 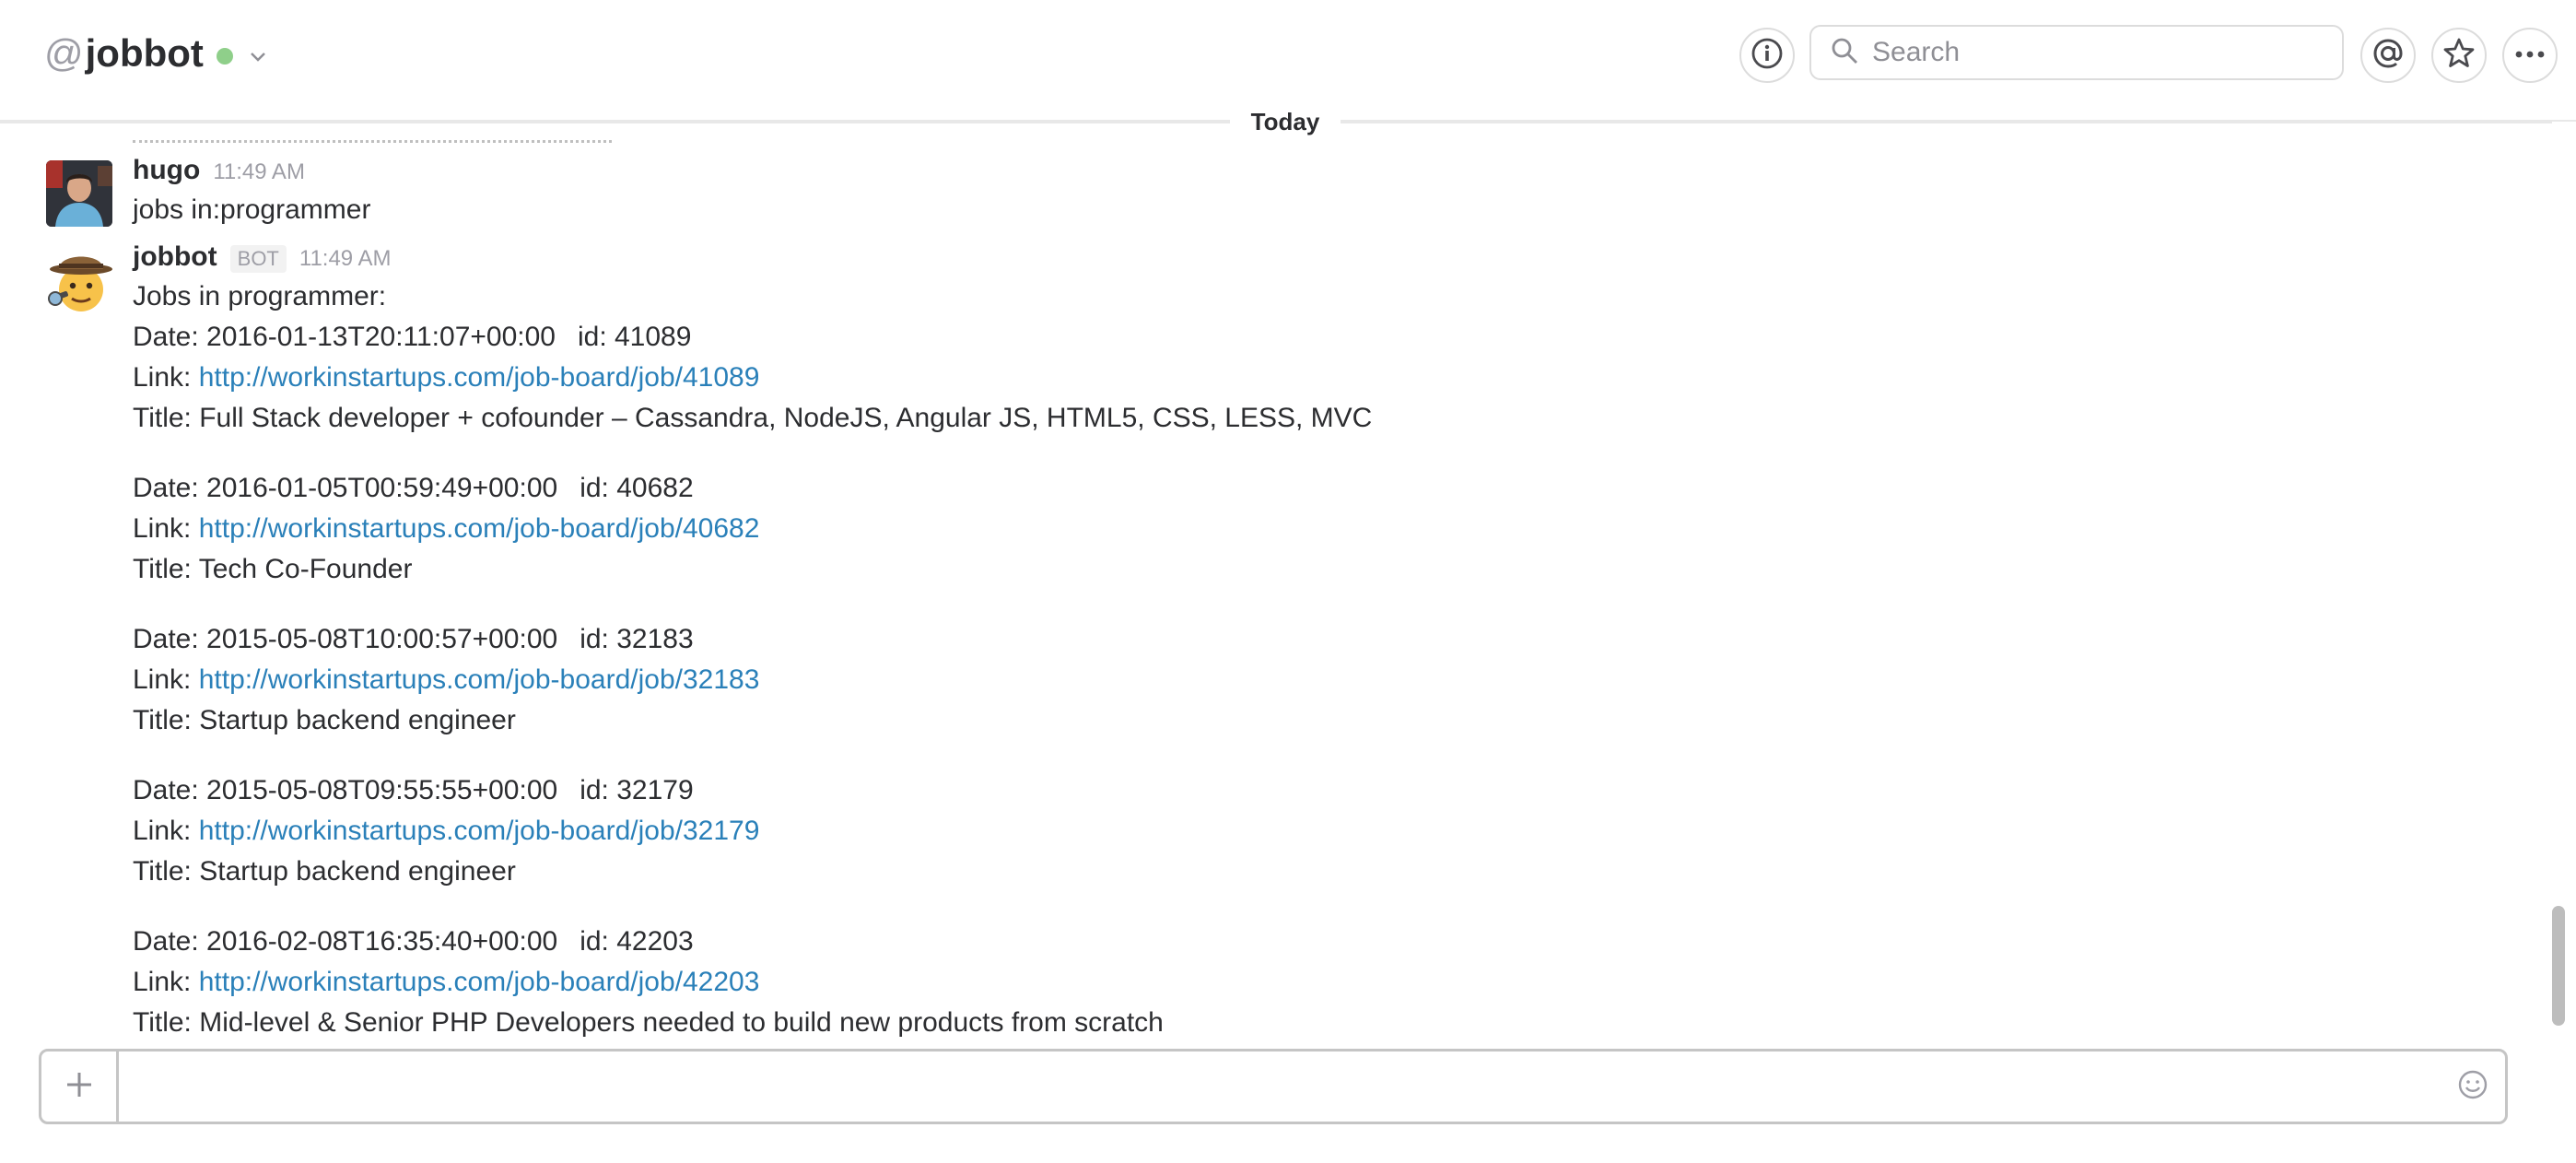 What do you see at coordinates (345, 942) in the screenshot?
I see `job-date: Date: 2016-02-08T16:35:40+00:00` at bounding box center [345, 942].